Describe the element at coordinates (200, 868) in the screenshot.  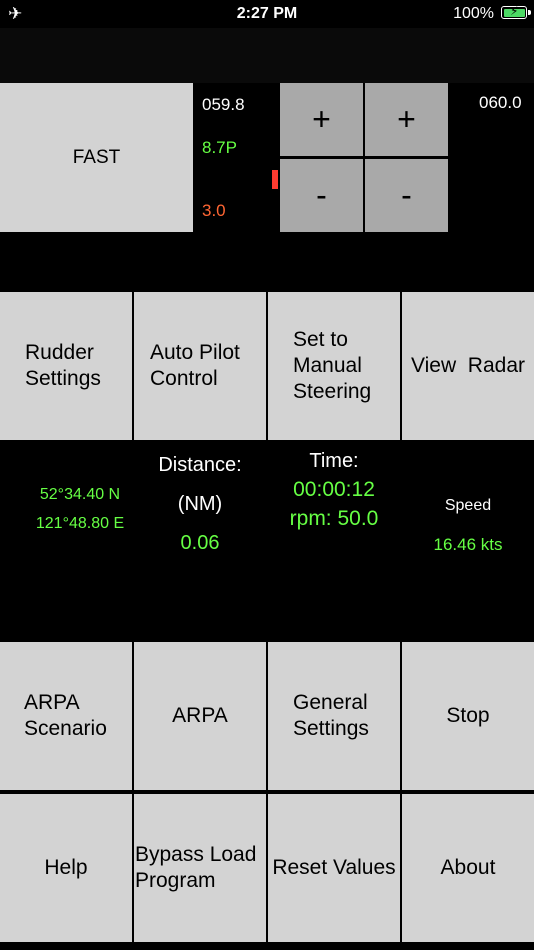
I see `bypass-load-button: Bypass Load Program` at that location.